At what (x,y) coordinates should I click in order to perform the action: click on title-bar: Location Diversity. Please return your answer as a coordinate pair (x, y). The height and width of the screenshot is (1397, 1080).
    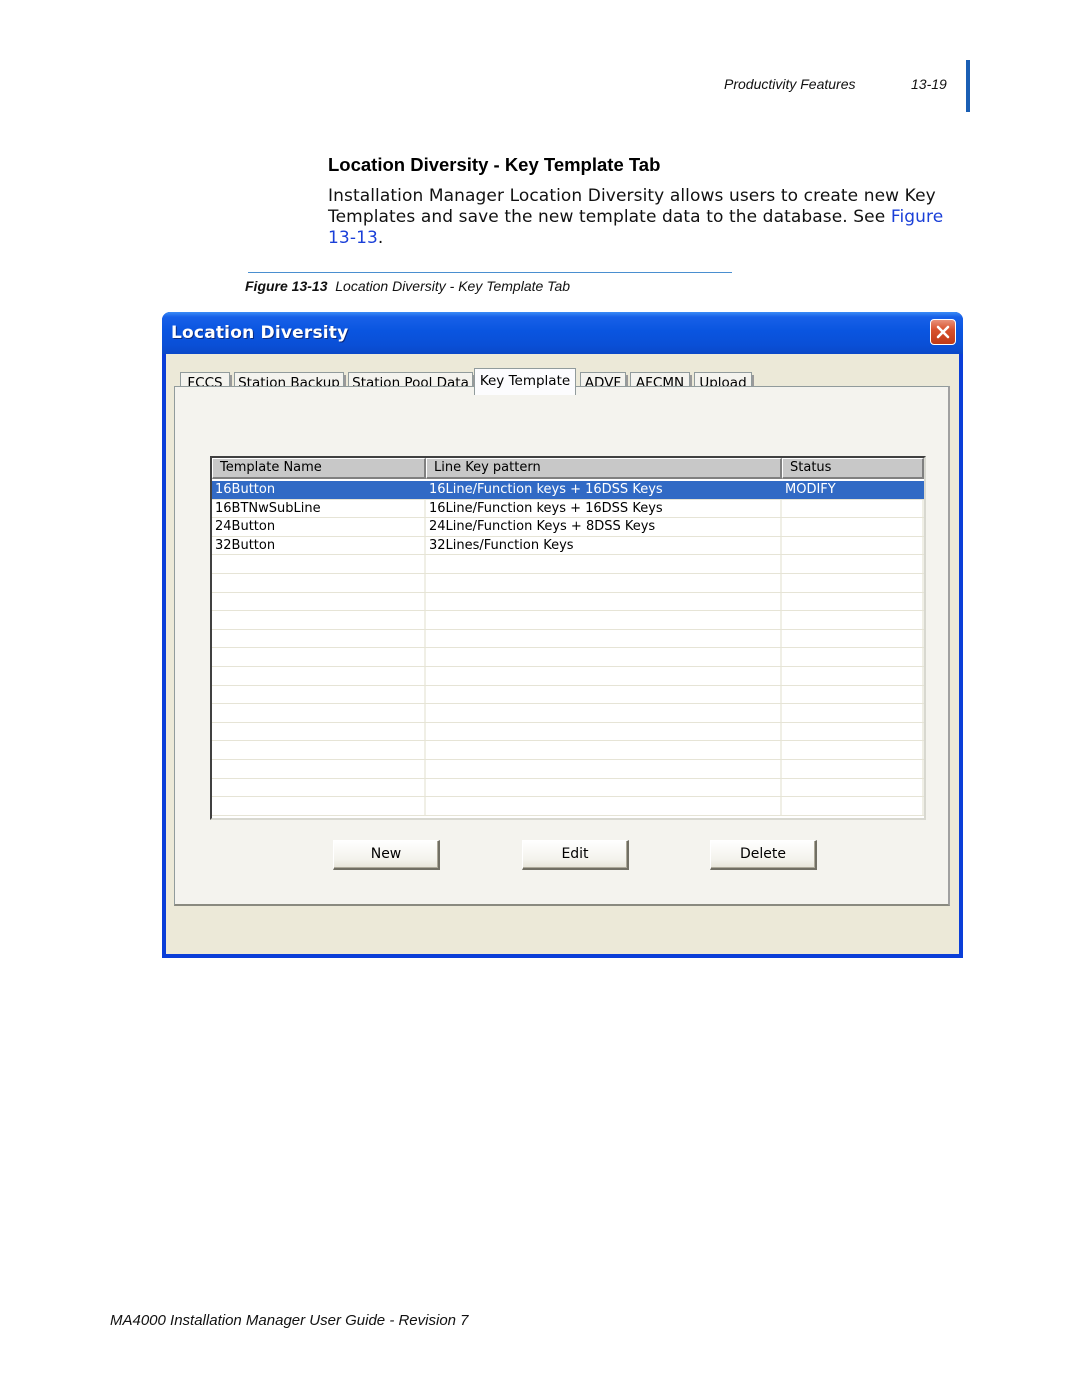
    Looking at the image, I should click on (562, 333).